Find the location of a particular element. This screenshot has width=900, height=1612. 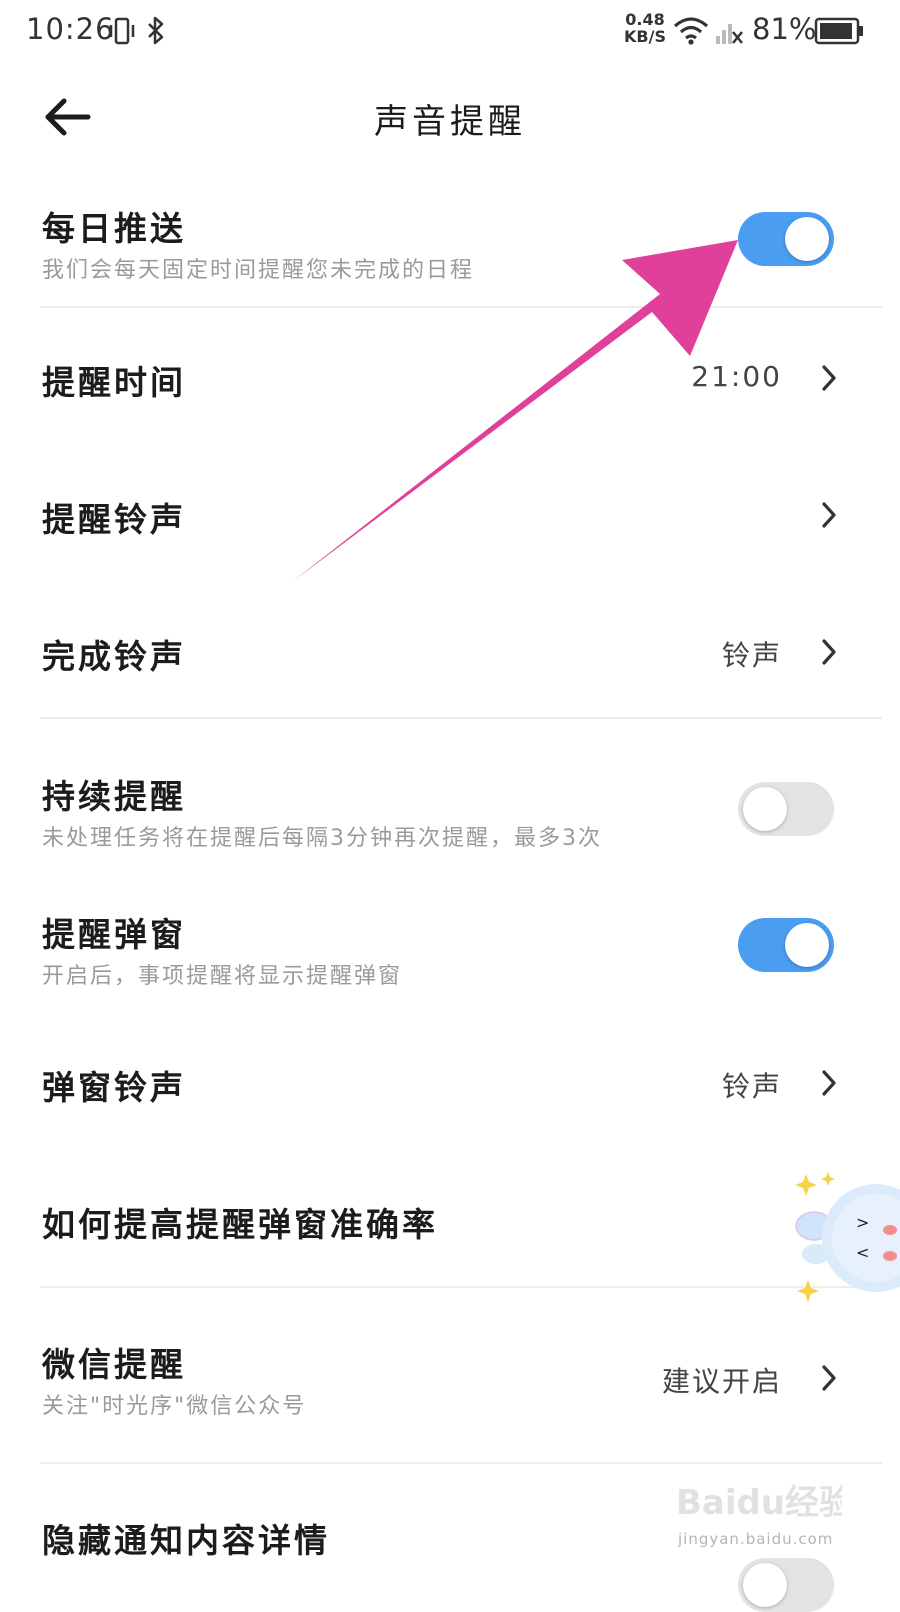

setting-title: 微信提醒 is located at coordinates (114, 1364).